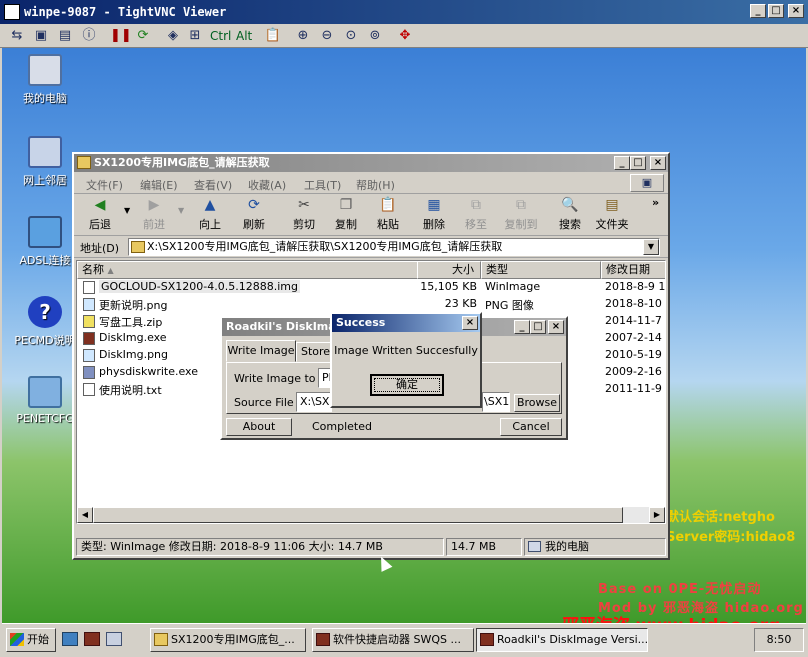 The height and width of the screenshot is (657, 808). Describe the element at coordinates (537, 403) in the screenshot. I see `browse-button: Browse` at that location.